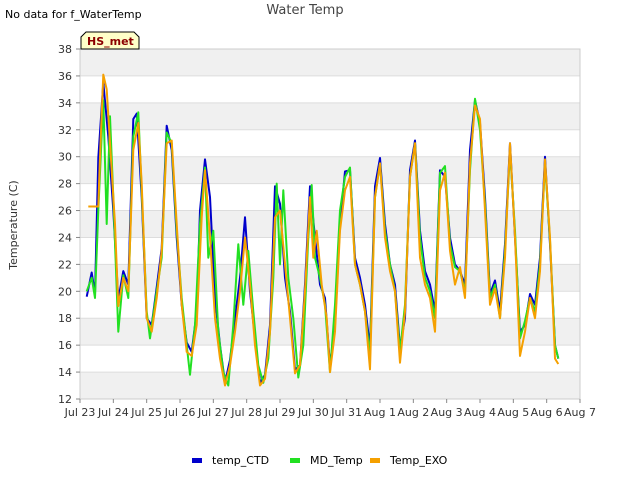  I want to click on x-tick-label: Aug 4, so click(480, 412).